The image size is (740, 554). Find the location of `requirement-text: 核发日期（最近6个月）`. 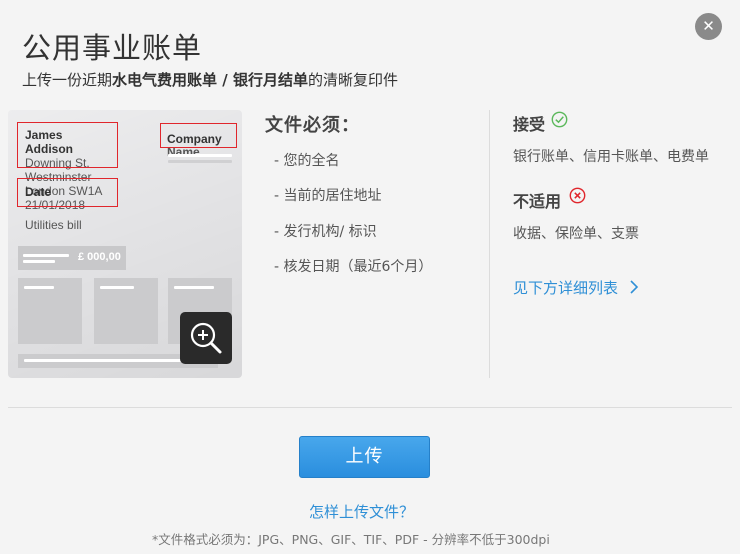

requirement-text: 核发日期（最近6个月） is located at coordinates (358, 267).